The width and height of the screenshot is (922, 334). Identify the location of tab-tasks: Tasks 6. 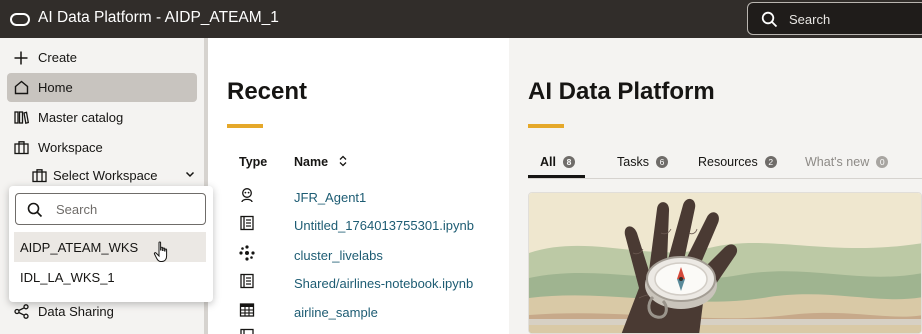
(642, 162).